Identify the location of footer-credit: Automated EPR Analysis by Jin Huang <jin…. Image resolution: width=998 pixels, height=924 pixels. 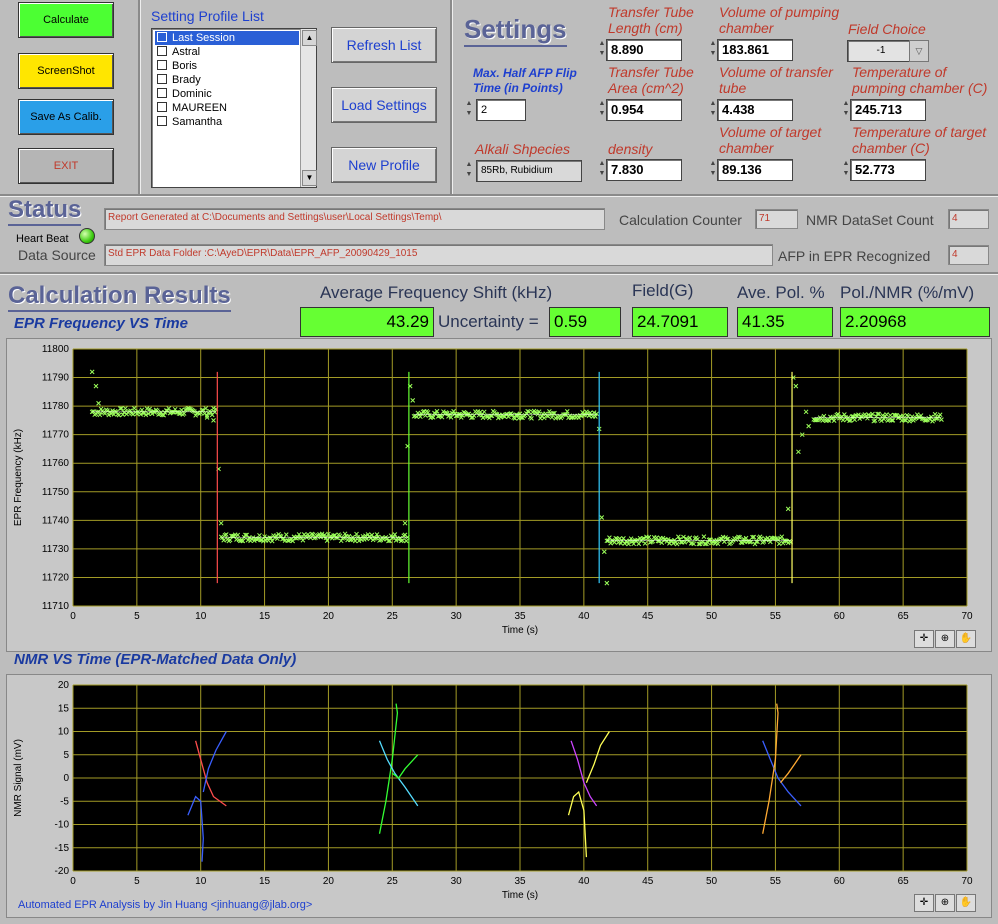
(165, 905).